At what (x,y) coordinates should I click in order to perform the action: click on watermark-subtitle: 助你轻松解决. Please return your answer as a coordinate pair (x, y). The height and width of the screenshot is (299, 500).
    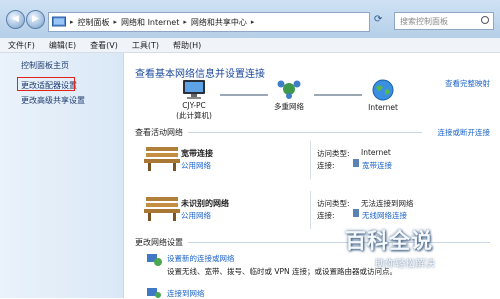
    Looking at the image, I should click on (405, 264).